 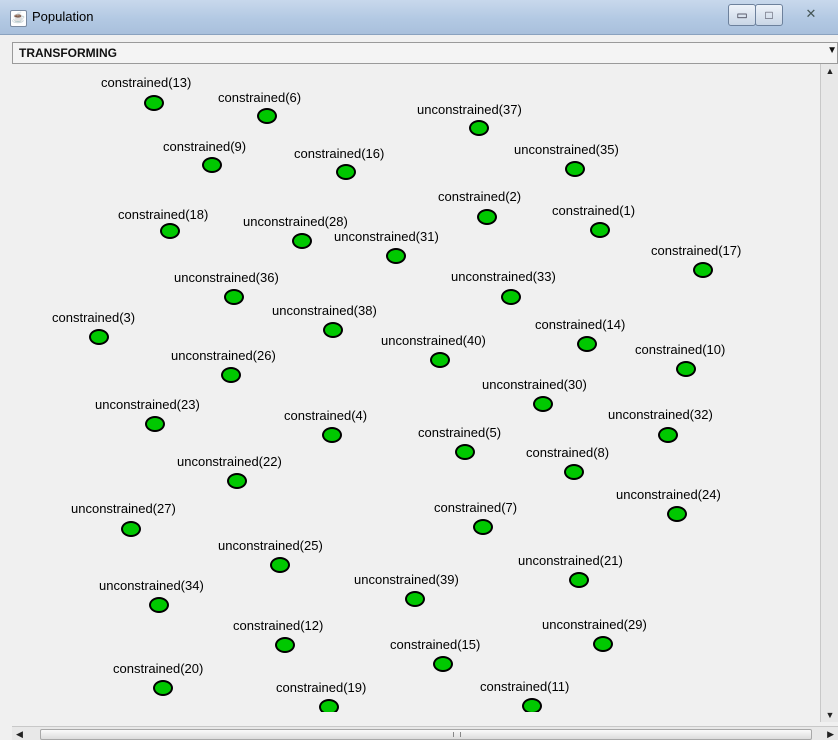 What do you see at coordinates (406, 579) in the screenshot?
I see `node-label: unconstrained(39)` at bounding box center [406, 579].